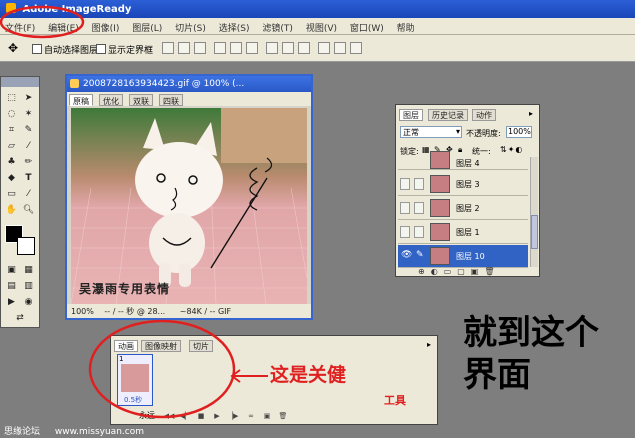 This screenshot has height=438, width=635. What do you see at coordinates (249, 376) in the screenshot?
I see `arrow-line` at bounding box center [249, 376].